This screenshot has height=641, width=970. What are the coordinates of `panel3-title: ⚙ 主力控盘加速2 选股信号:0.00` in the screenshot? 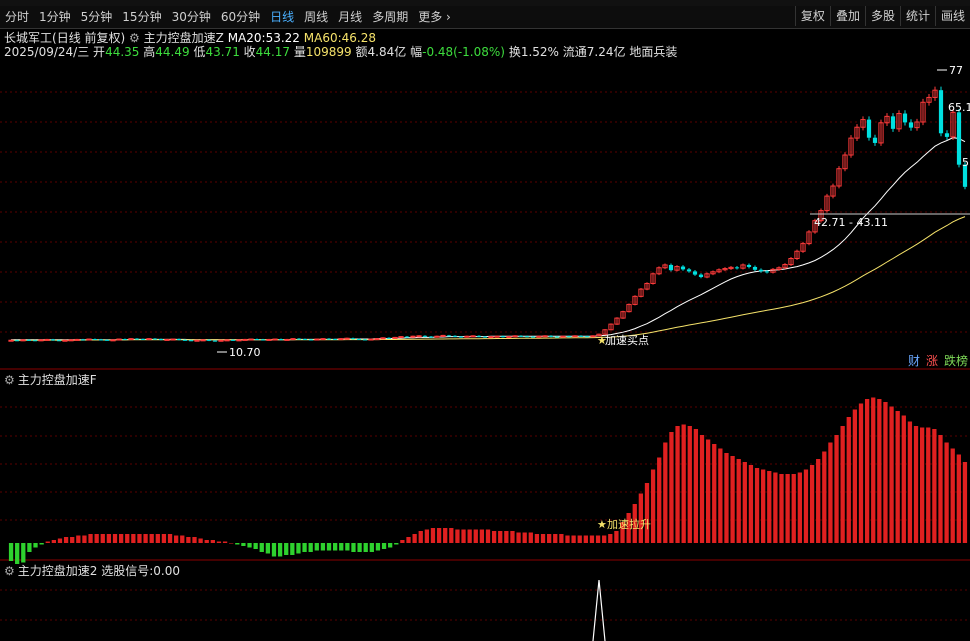 It's located at (92, 570).